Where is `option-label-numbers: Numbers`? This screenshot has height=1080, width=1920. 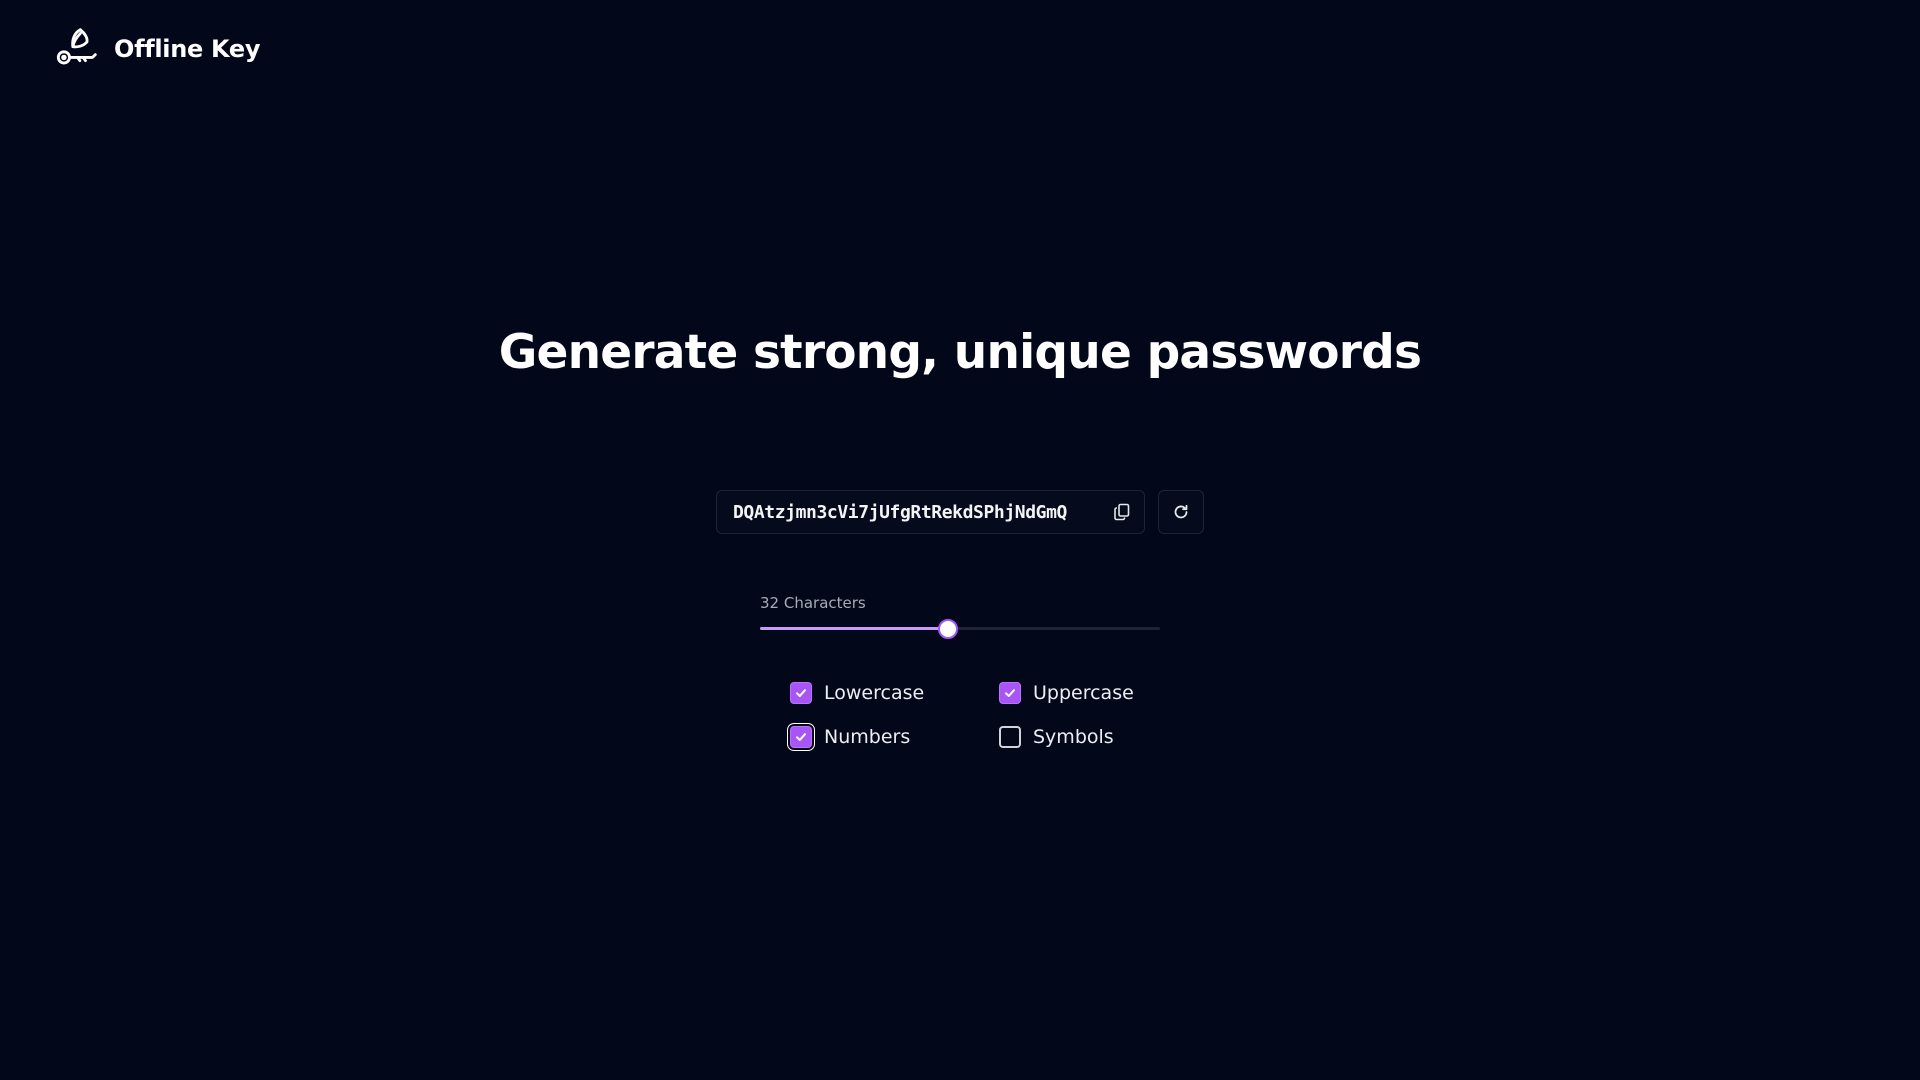 option-label-numbers: Numbers is located at coordinates (867, 736).